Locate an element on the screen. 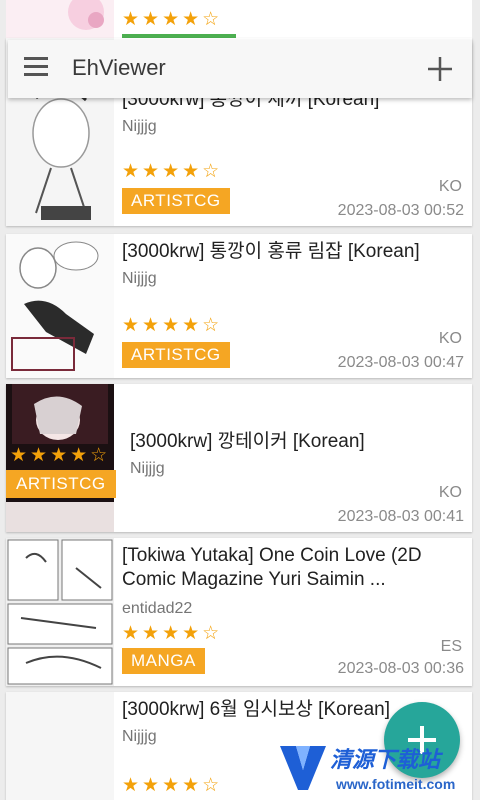 Image resolution: width=480 pixels, height=800 pixels. watermark-url: www.fotimeit.com is located at coordinates (396, 784).